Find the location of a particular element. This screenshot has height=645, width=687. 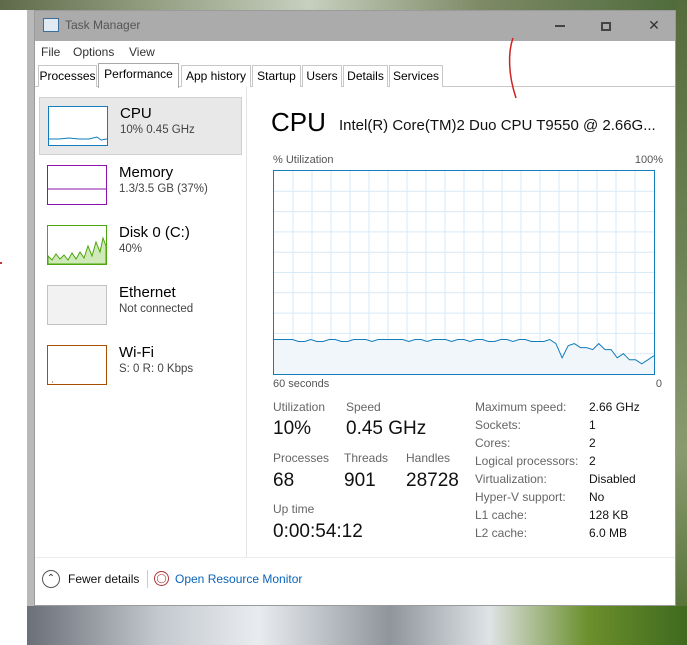

maximize-button is located at coordinates (606, 26).